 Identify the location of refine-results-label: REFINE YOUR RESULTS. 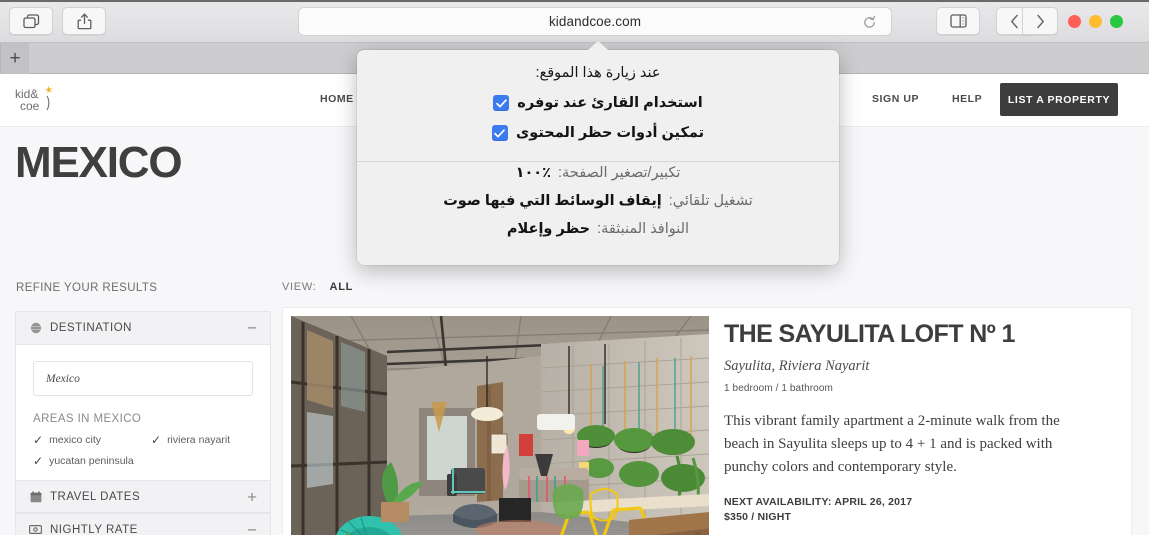
(87, 288).